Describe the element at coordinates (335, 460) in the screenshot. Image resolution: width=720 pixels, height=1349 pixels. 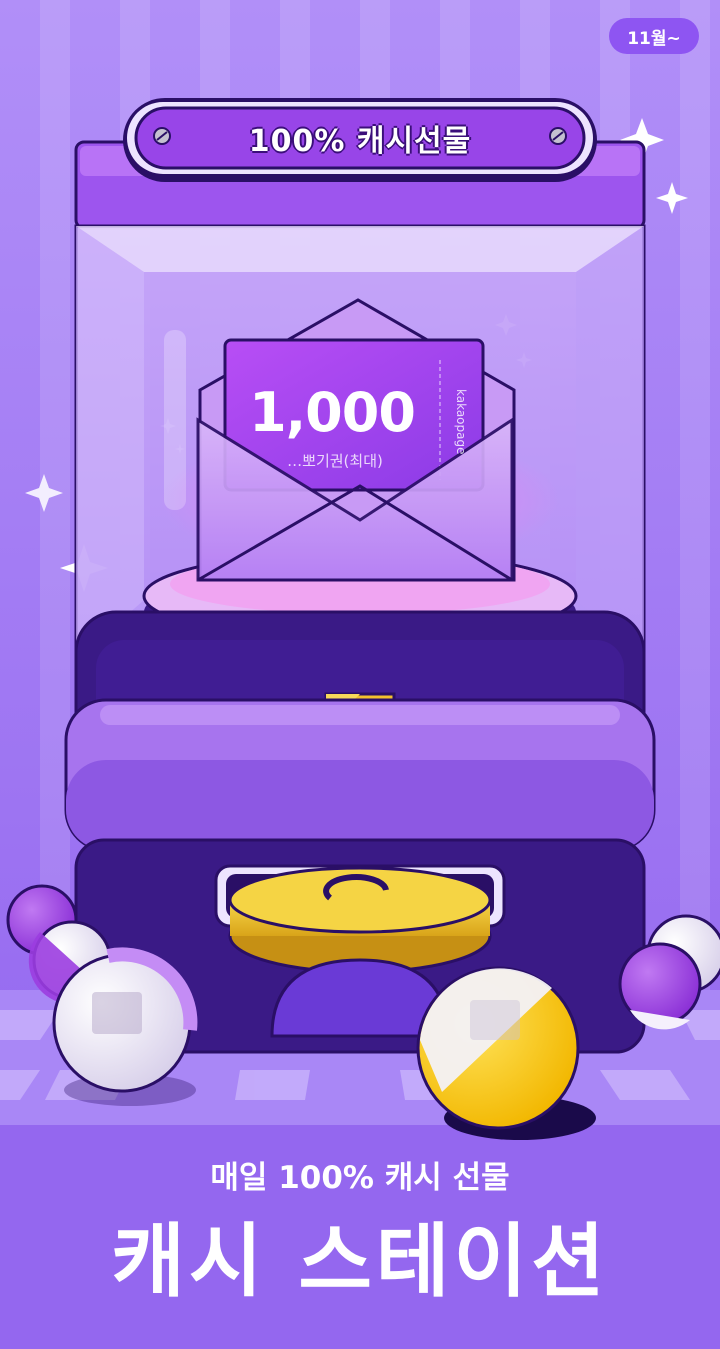
I see `ticket-subtitle: …뽀기권(최대)` at that location.